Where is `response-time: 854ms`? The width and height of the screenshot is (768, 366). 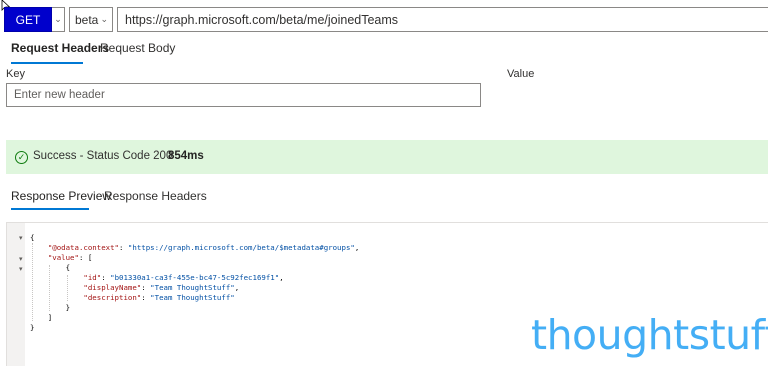 response-time: 854ms is located at coordinates (186, 156).